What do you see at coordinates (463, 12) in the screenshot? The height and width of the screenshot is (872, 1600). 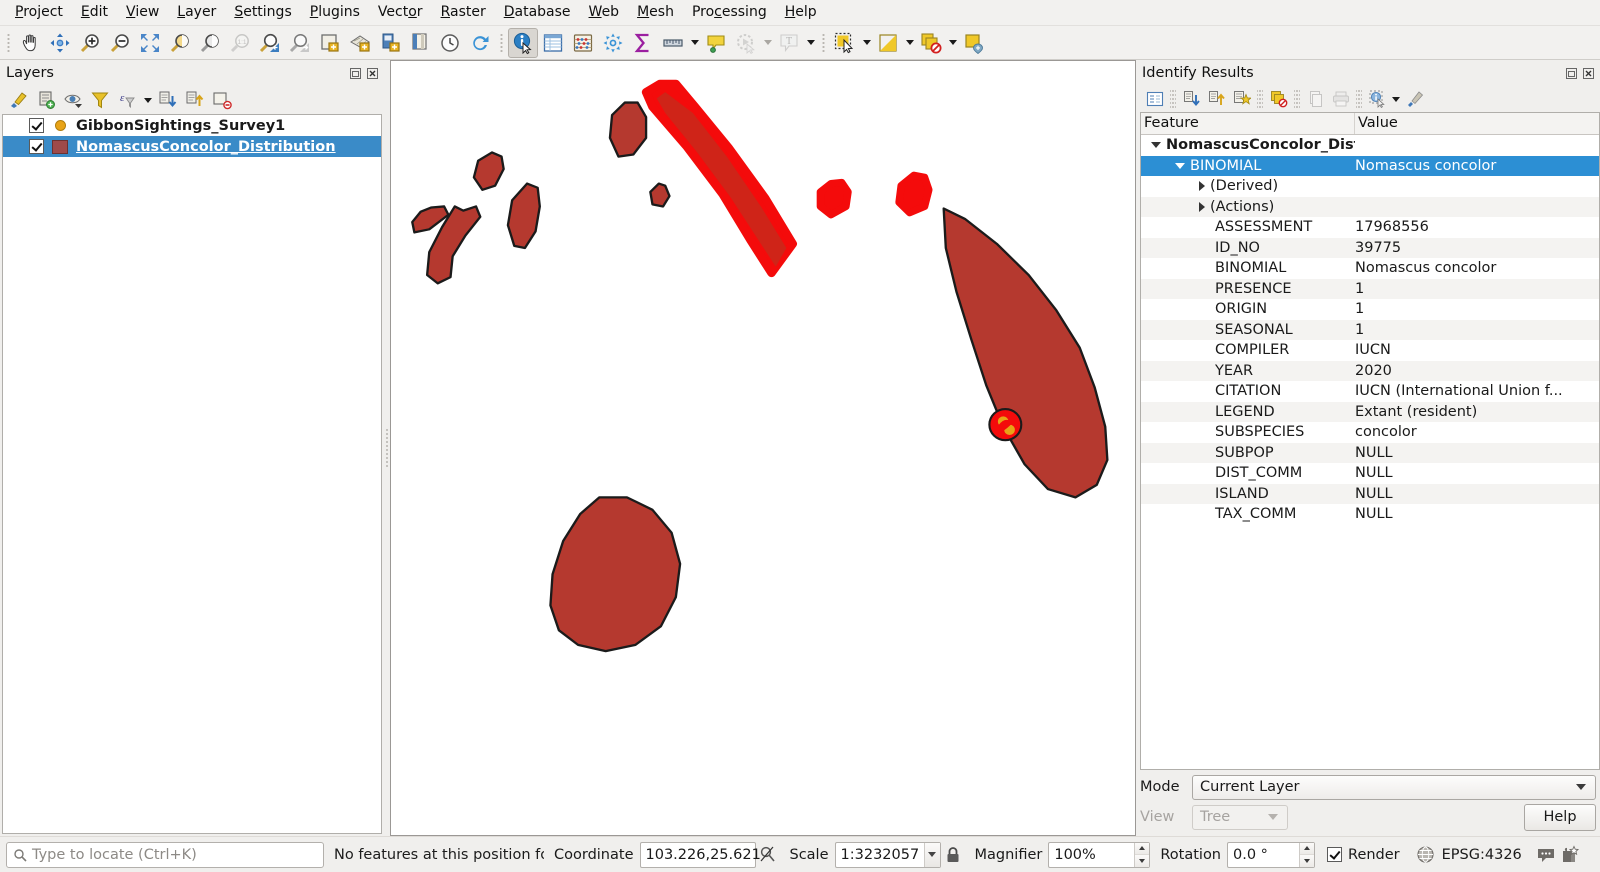 I see `menu-raster: Raster` at bounding box center [463, 12].